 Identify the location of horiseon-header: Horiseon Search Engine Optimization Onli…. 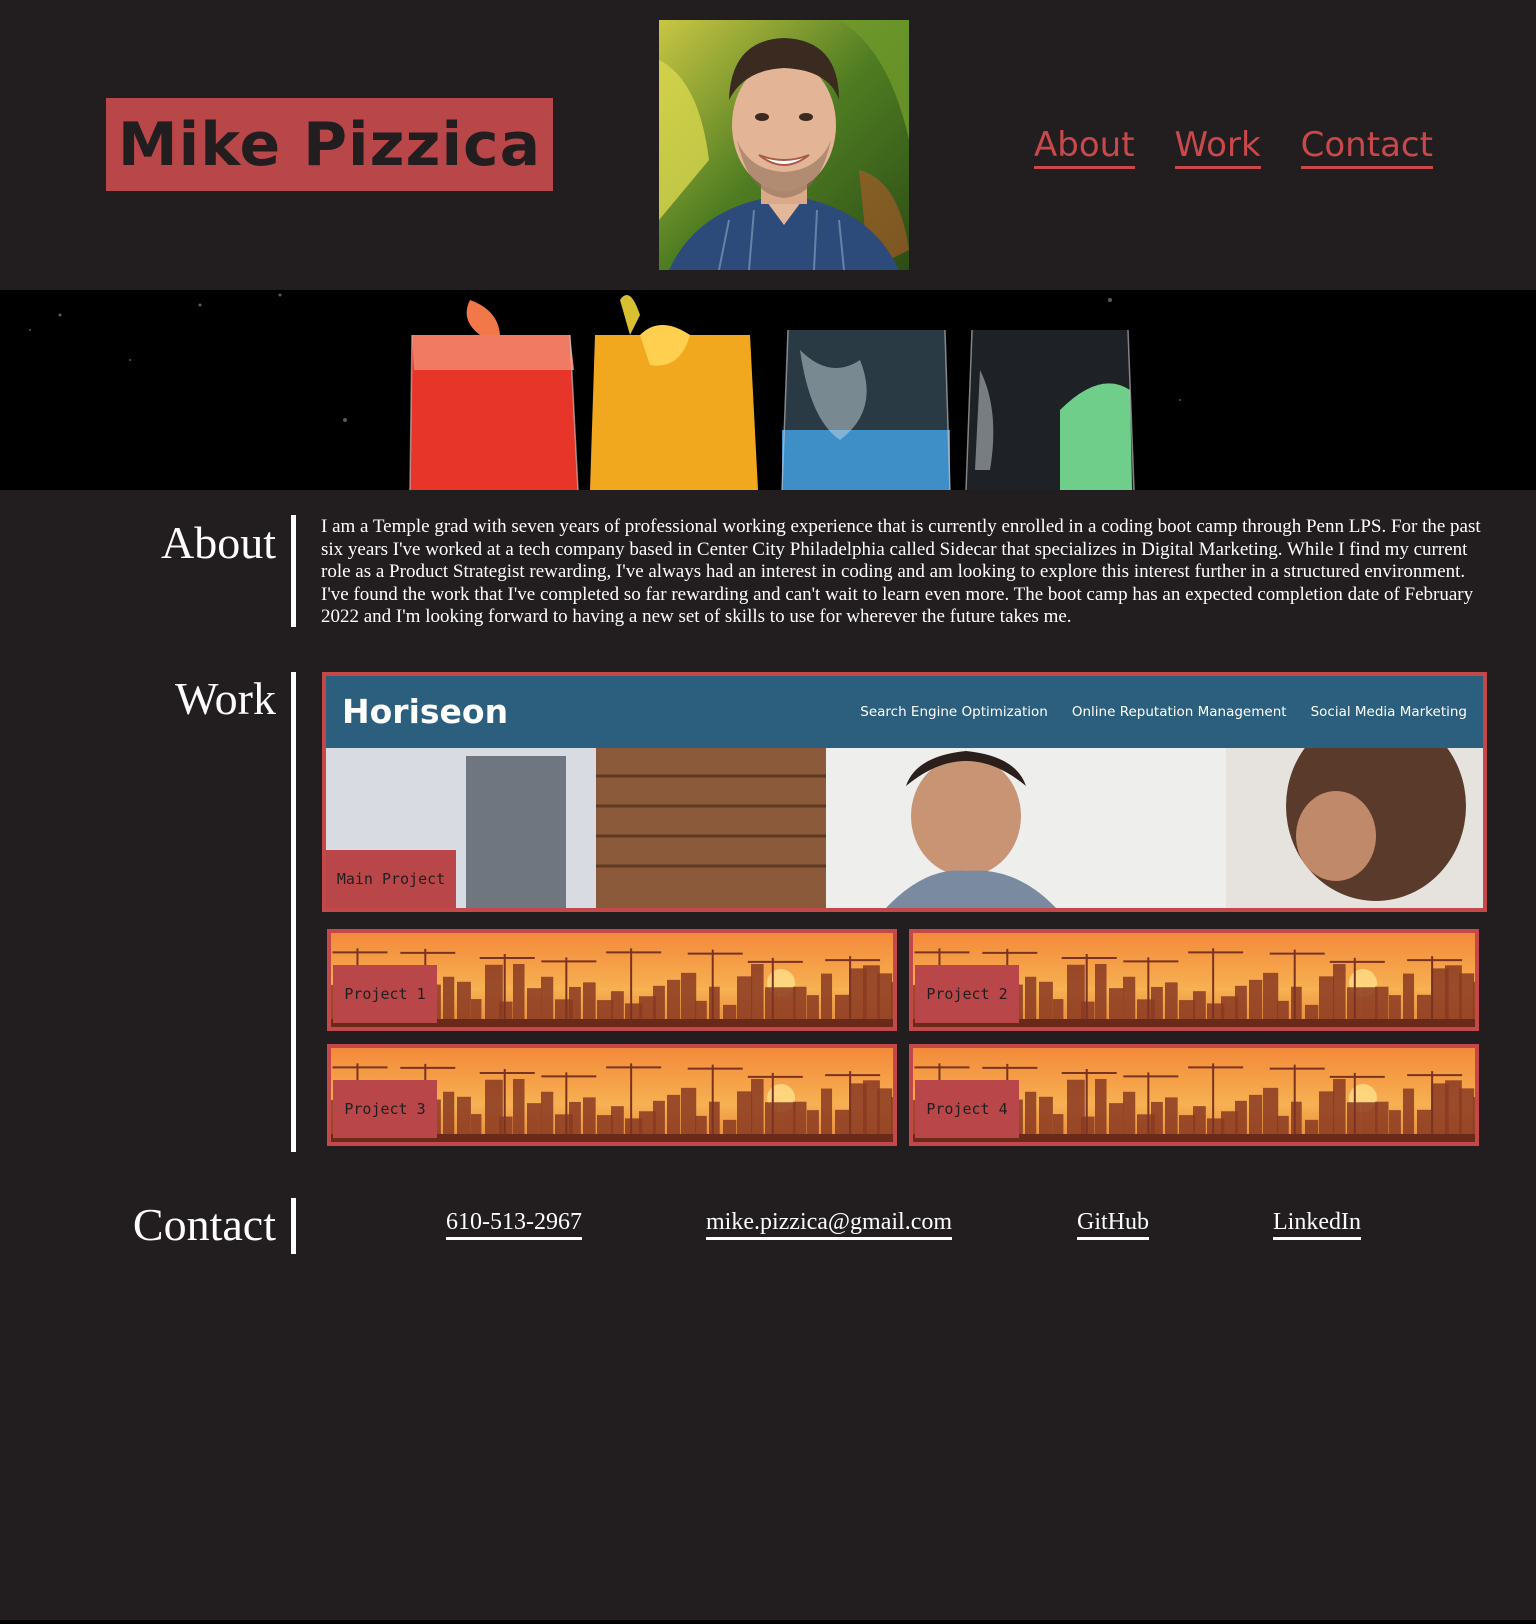
(904, 712).